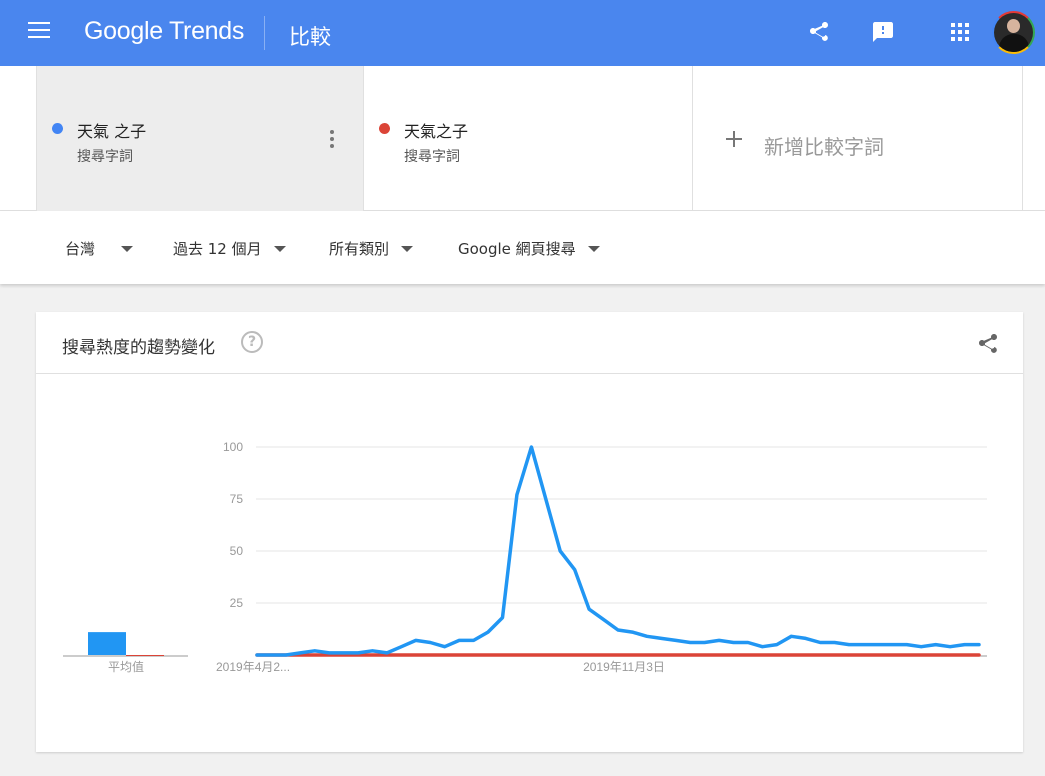 The height and width of the screenshot is (776, 1045). Describe the element at coordinates (522, 33) in the screenshot. I see `app-bar: Google Trends 比較` at that location.